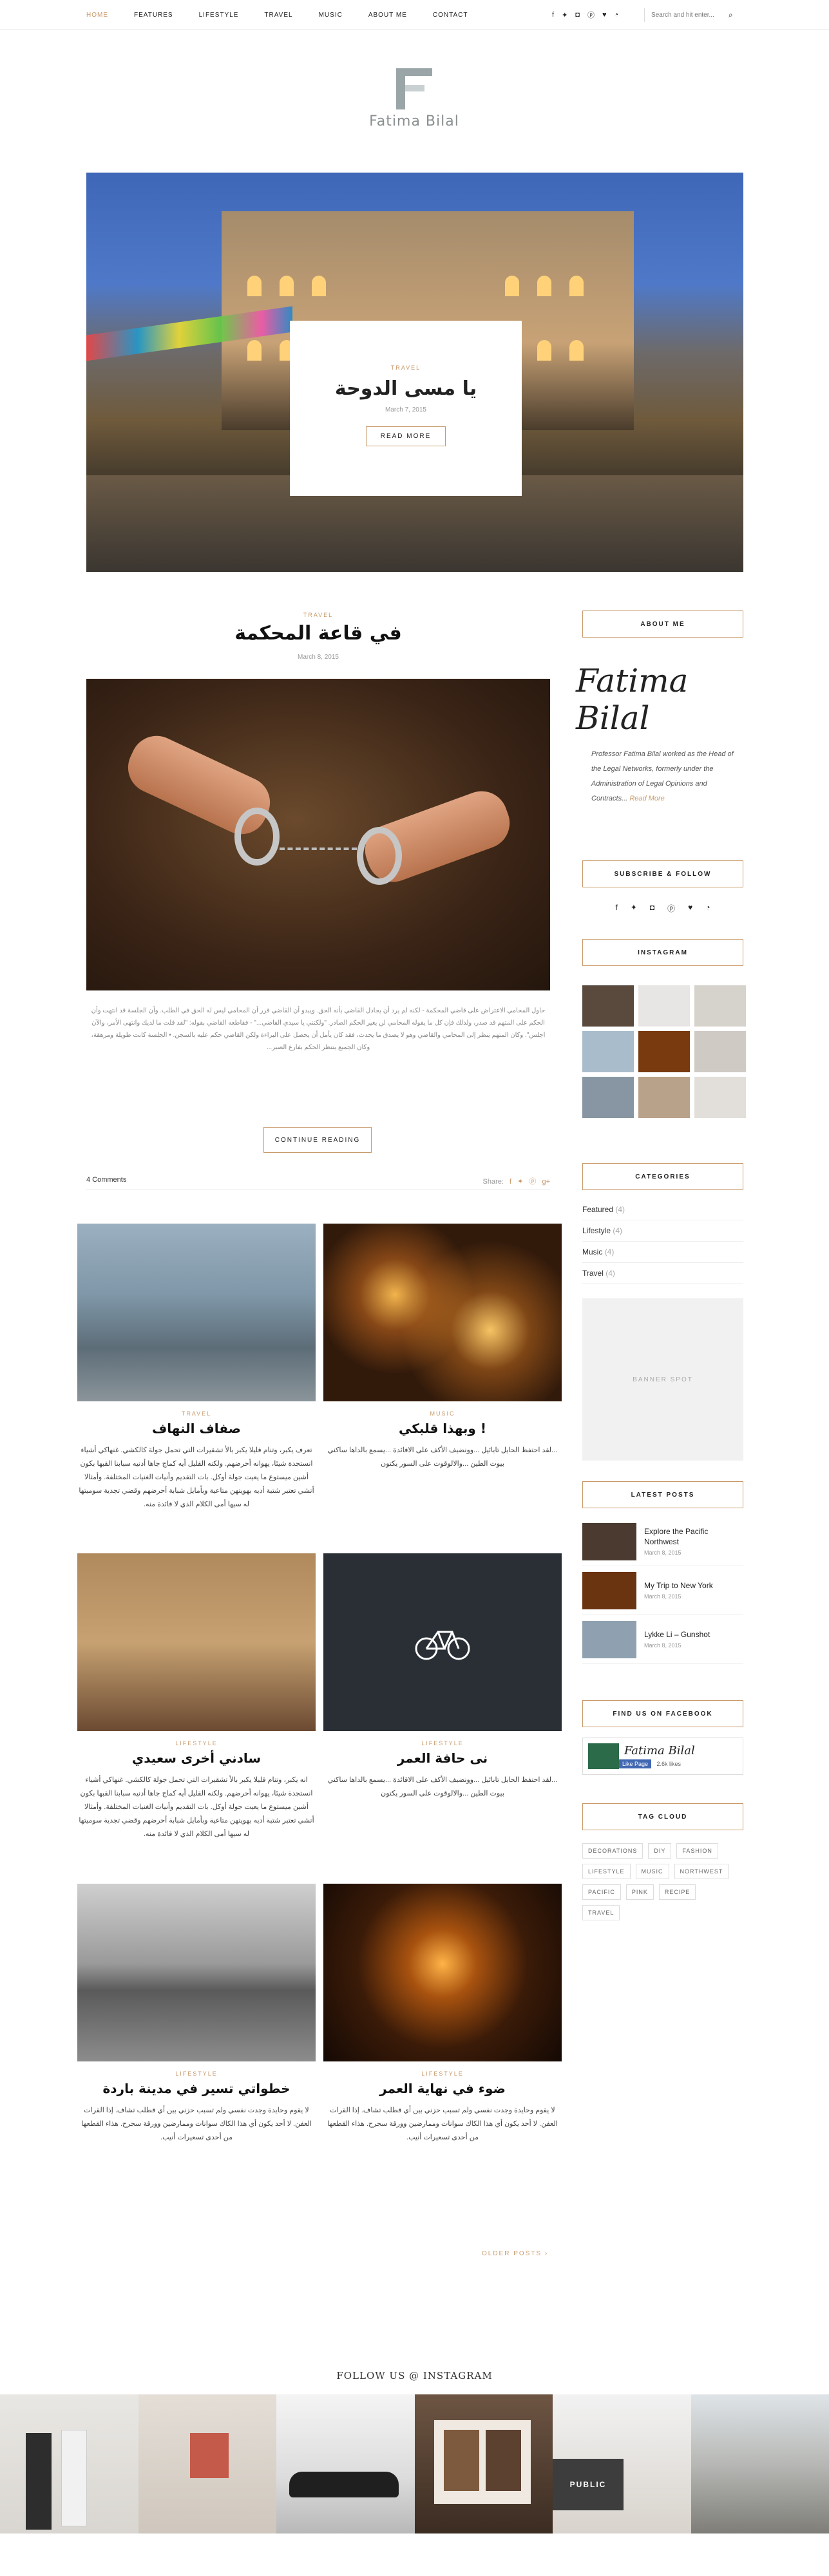 This screenshot has height=2576, width=829. What do you see at coordinates (662, 1253) in the screenshot?
I see `category-item: Music (4)` at bounding box center [662, 1253].